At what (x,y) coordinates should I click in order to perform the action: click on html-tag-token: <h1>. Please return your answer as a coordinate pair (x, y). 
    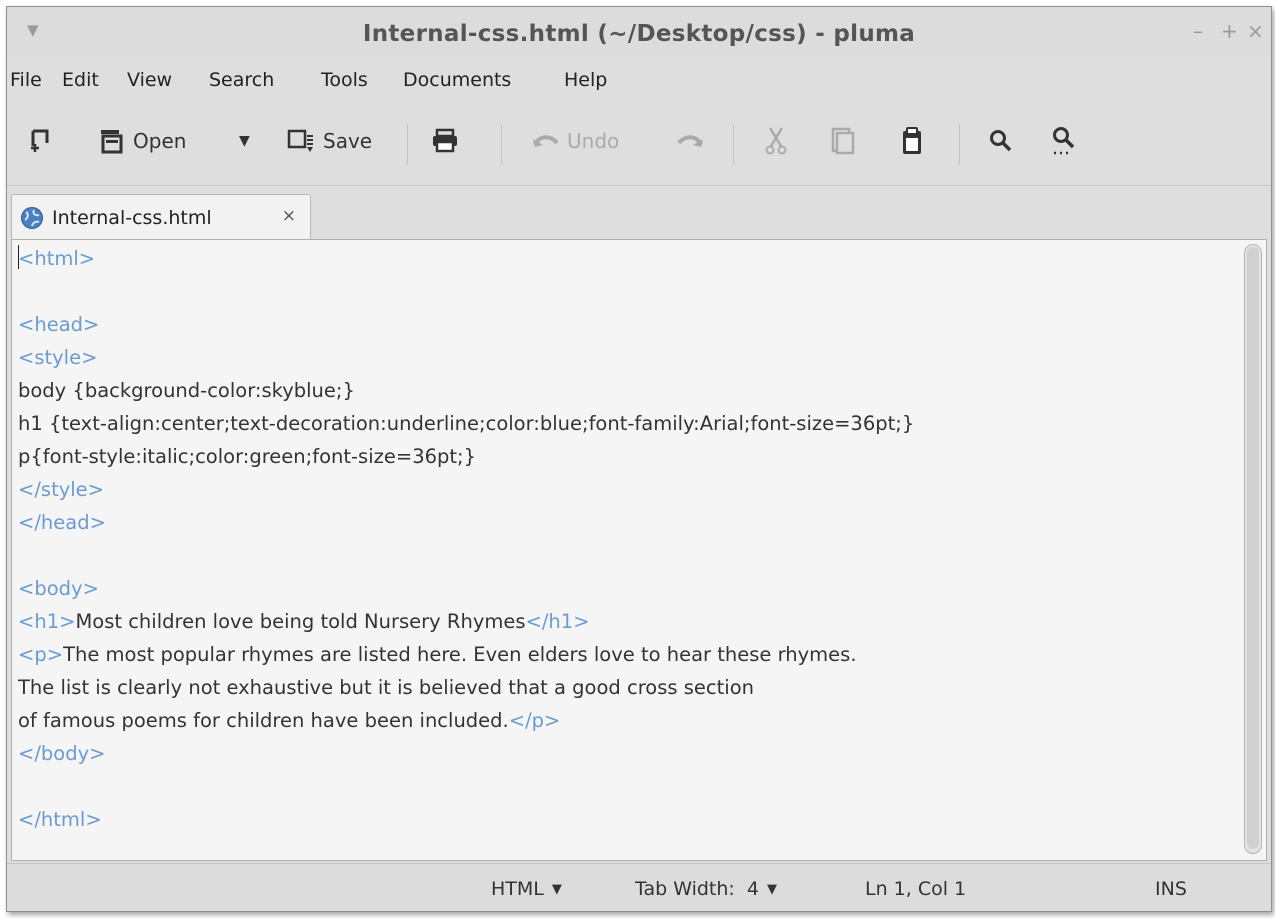
    Looking at the image, I should click on (47, 621).